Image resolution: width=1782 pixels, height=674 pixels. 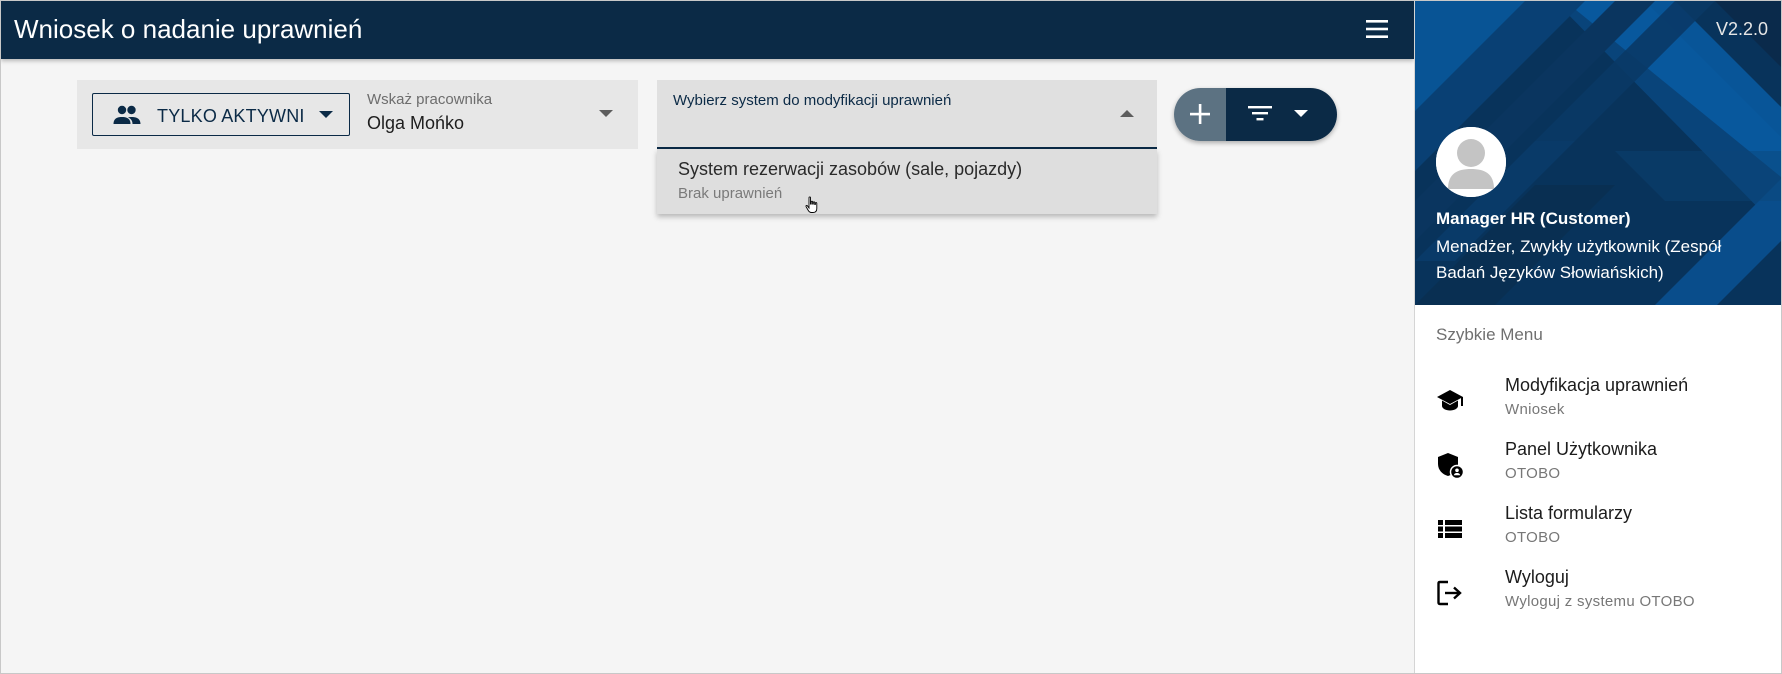 What do you see at coordinates (1598, 529) in the screenshot?
I see `quick-menu-item-forms-list: Lista formularzy OTOBO` at bounding box center [1598, 529].